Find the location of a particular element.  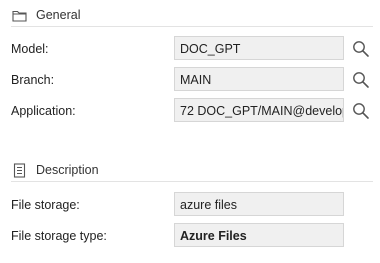

application-row: Application: 72 DOC_GPT/MAIN@develop is located at coordinates (190, 111).